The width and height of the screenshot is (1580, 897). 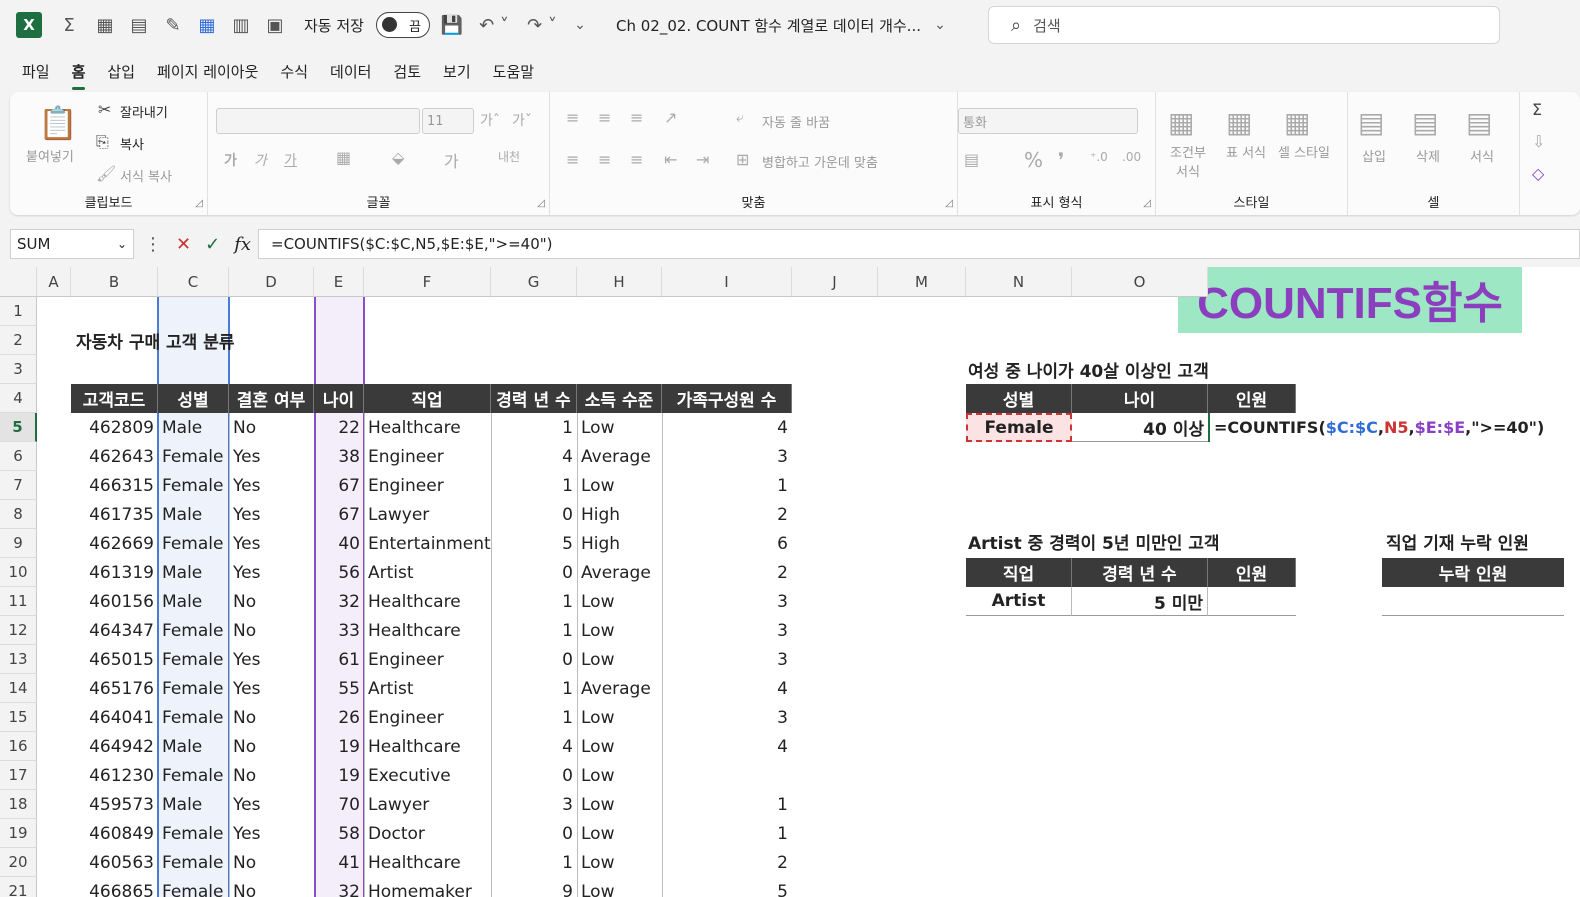 I want to click on column-header: O, so click(x=1140, y=282).